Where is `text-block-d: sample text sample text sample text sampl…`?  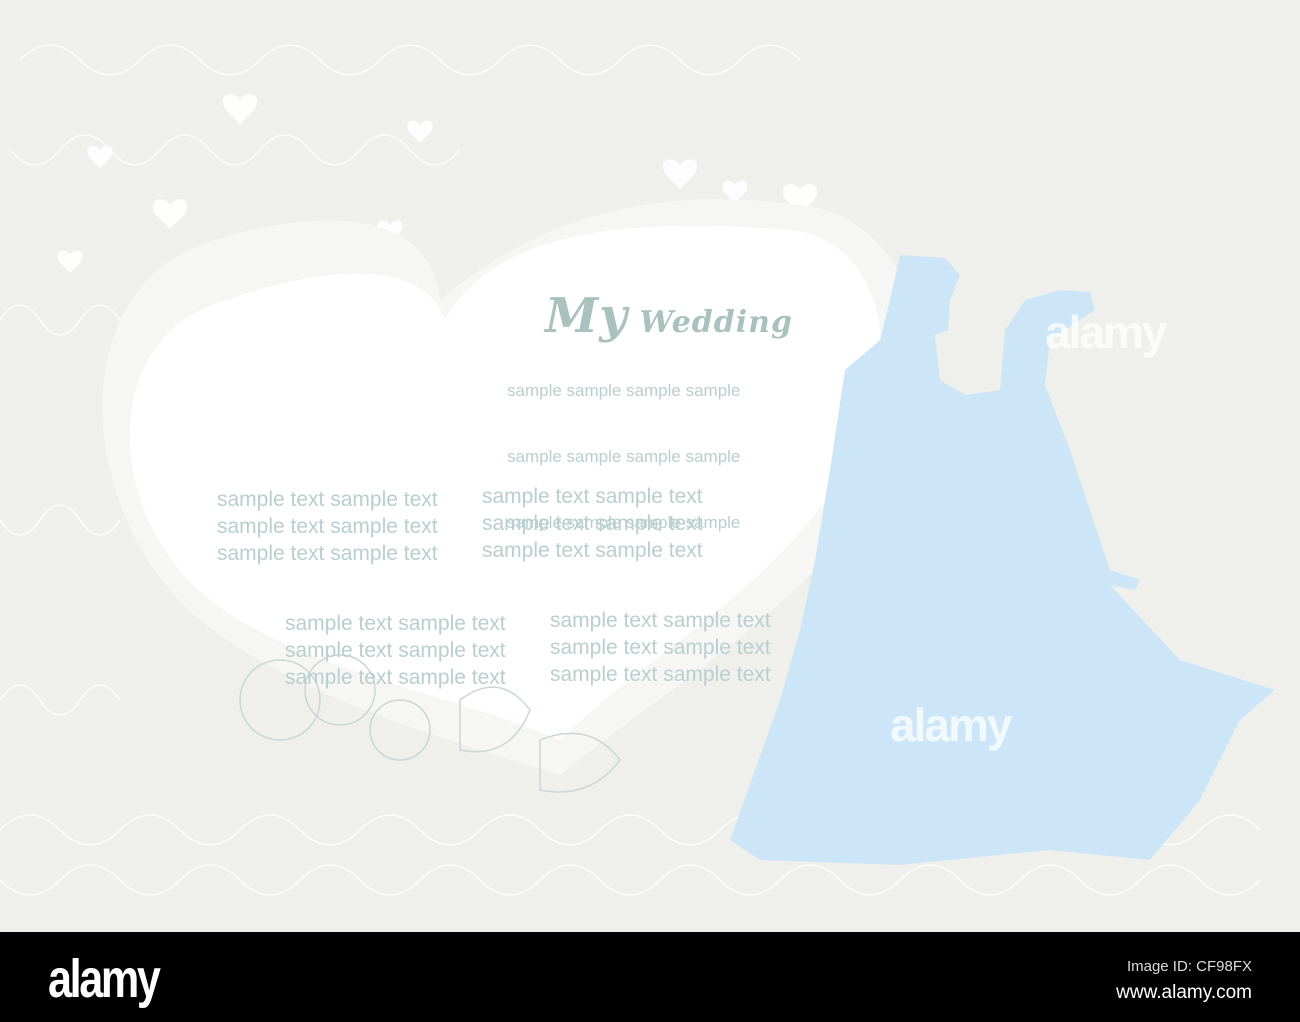
text-block-d: sample text sample text sample text sampl… is located at coordinates (660, 647).